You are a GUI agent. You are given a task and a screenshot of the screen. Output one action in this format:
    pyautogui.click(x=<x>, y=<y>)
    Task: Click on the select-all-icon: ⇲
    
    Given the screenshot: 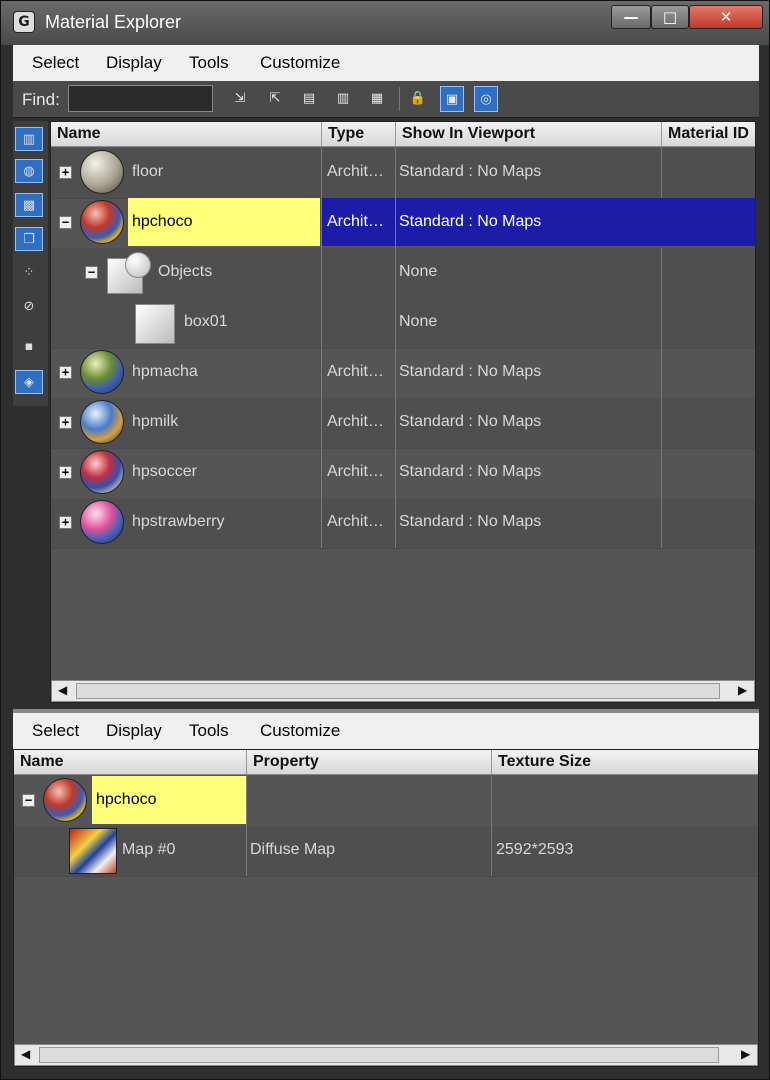 What is the action you would take?
    pyautogui.click(x=240, y=99)
    